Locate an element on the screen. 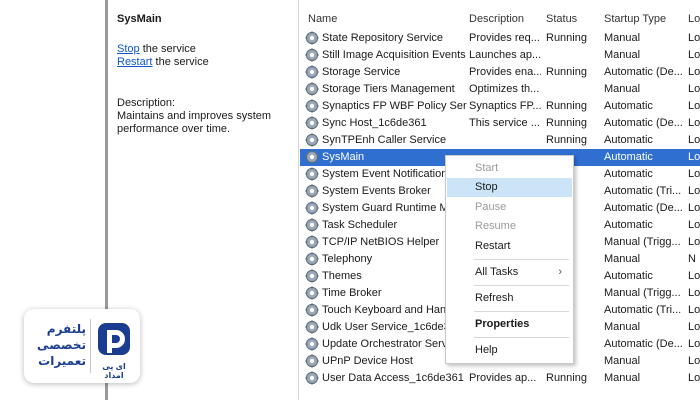 This screenshot has width=700, height=400. service-title: SysMain is located at coordinates (139, 19).